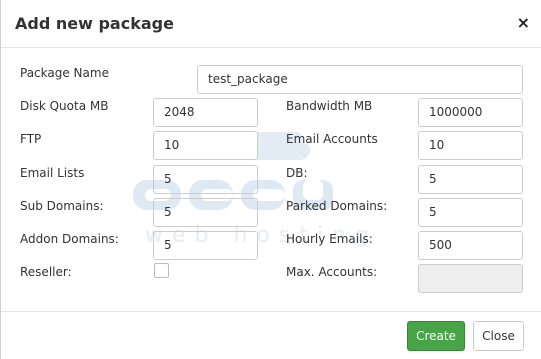  I want to click on disk-quota-label: Disk Quota MB, so click(64, 106).